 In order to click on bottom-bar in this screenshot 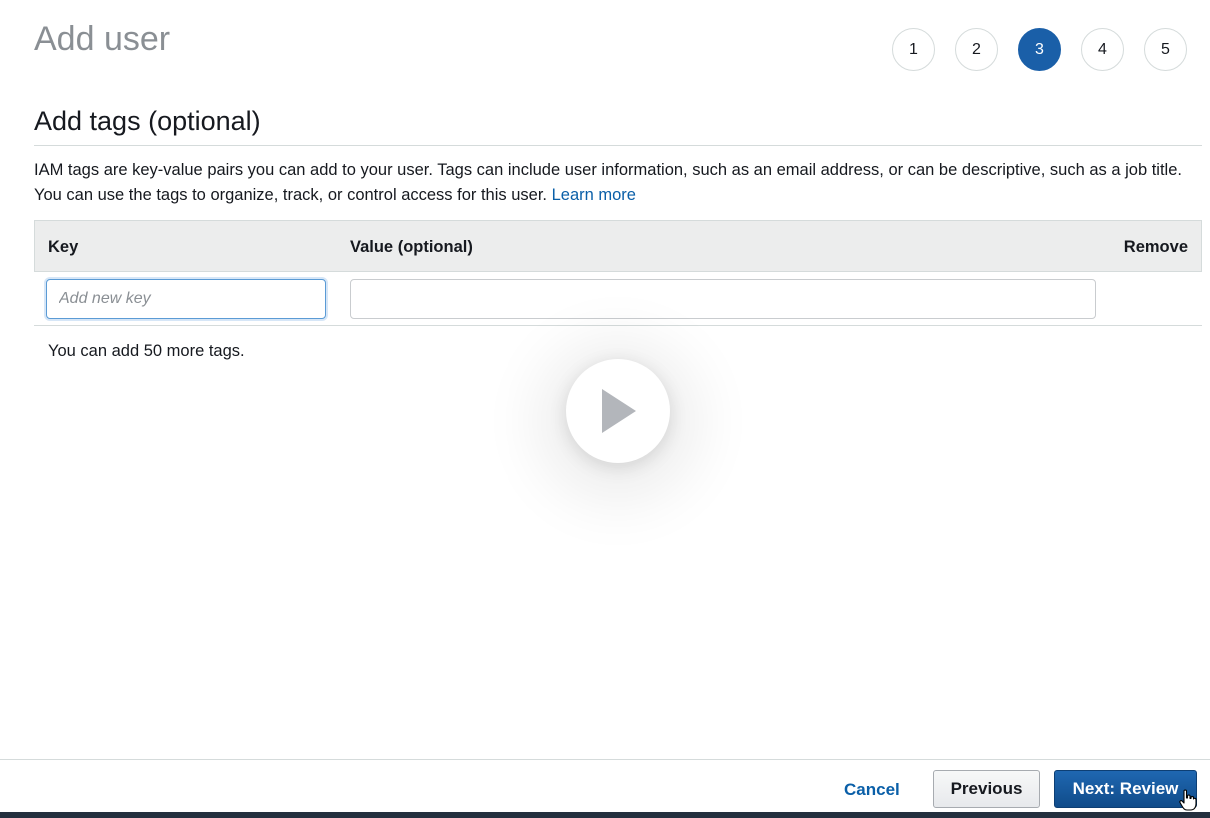, I will do `click(605, 815)`.